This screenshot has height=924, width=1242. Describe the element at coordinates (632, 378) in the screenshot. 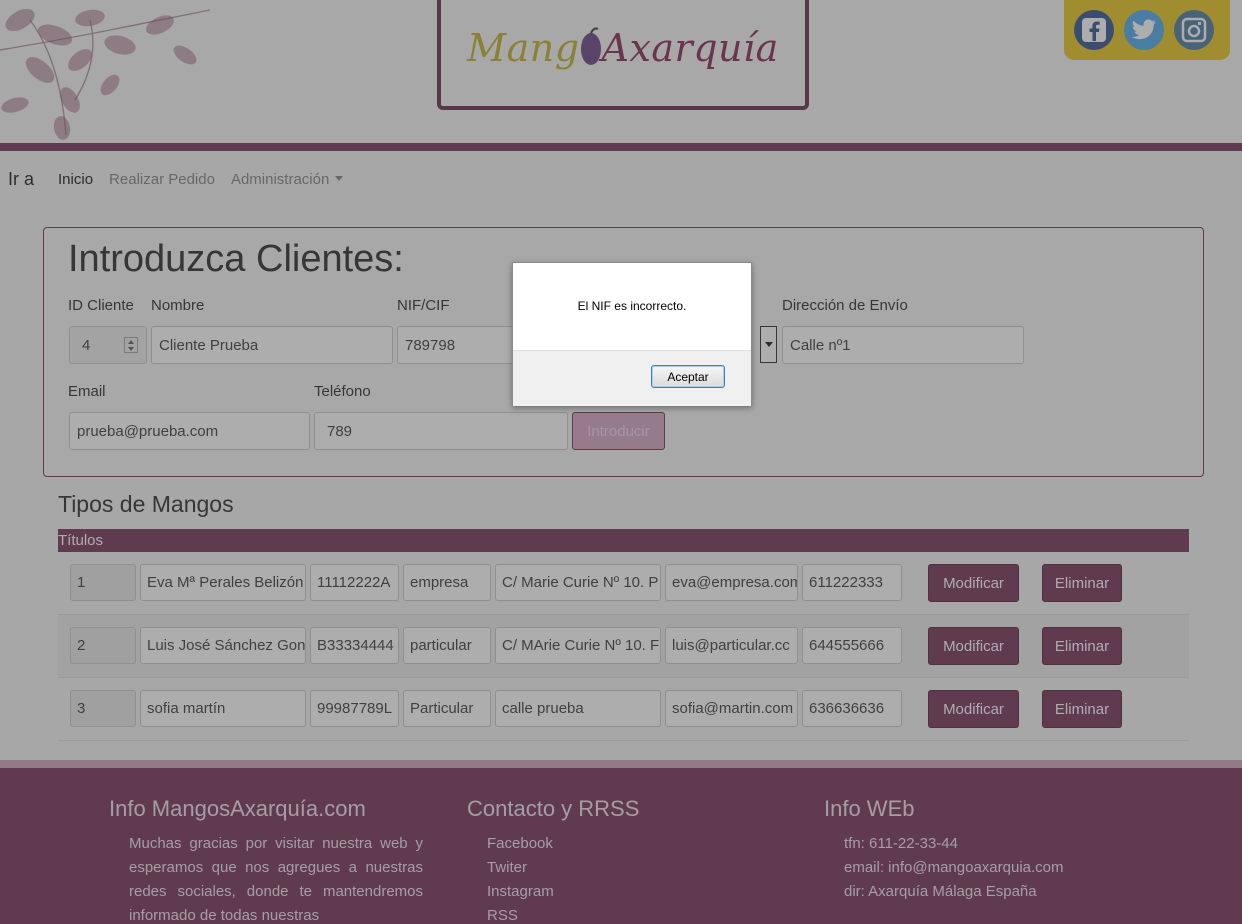

I see `alert-footer: Aceptar` at that location.